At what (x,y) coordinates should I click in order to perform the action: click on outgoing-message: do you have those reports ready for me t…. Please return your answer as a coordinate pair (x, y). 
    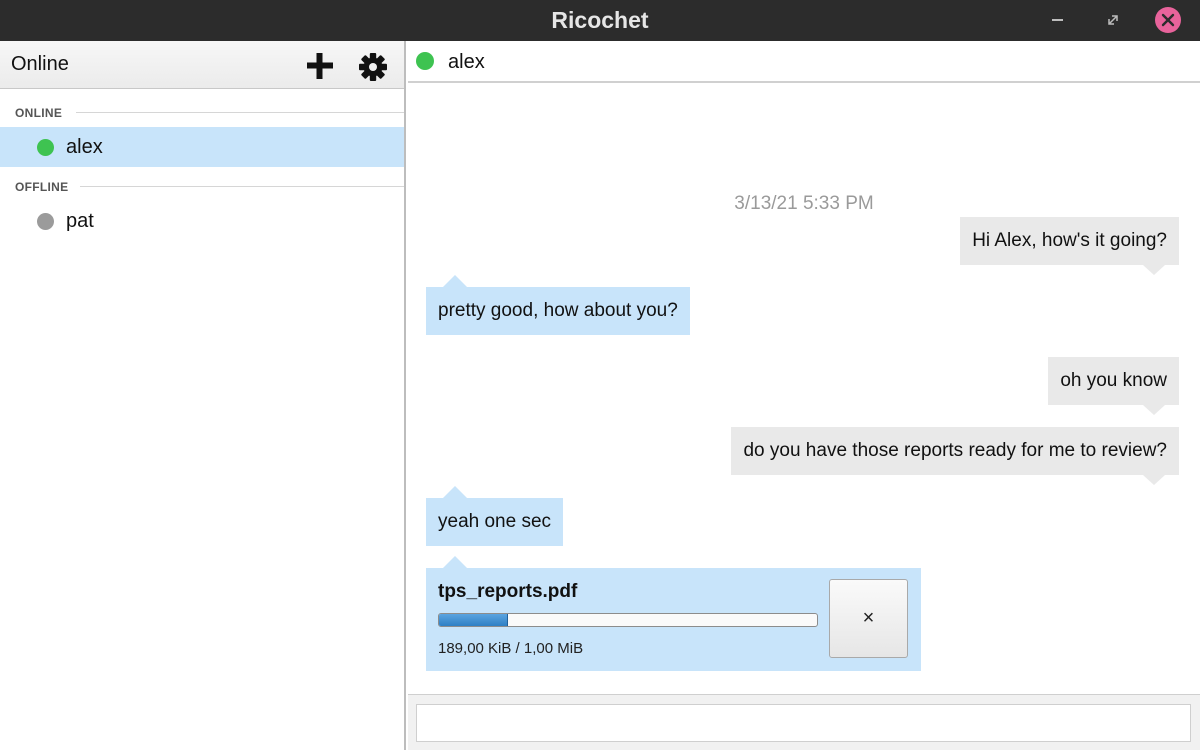
    Looking at the image, I should click on (955, 456).